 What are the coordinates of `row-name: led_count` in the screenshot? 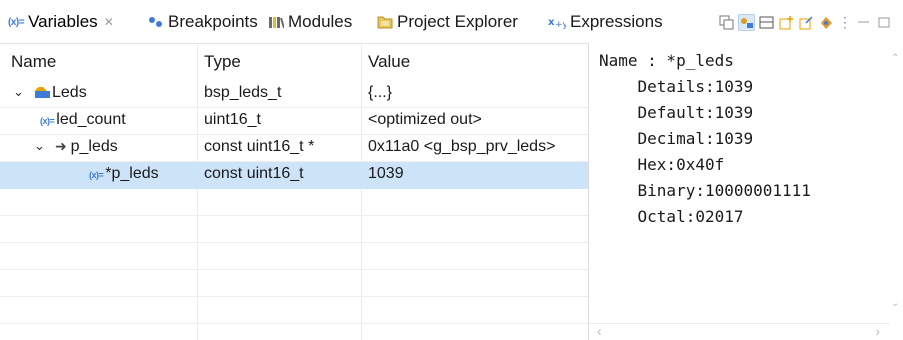 It's located at (91, 119).